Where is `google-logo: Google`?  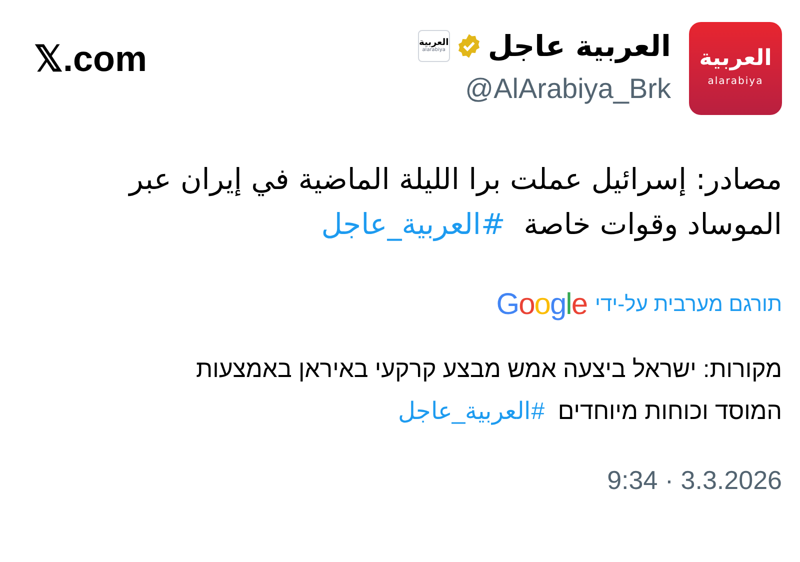
google-logo: Google is located at coordinates (542, 305).